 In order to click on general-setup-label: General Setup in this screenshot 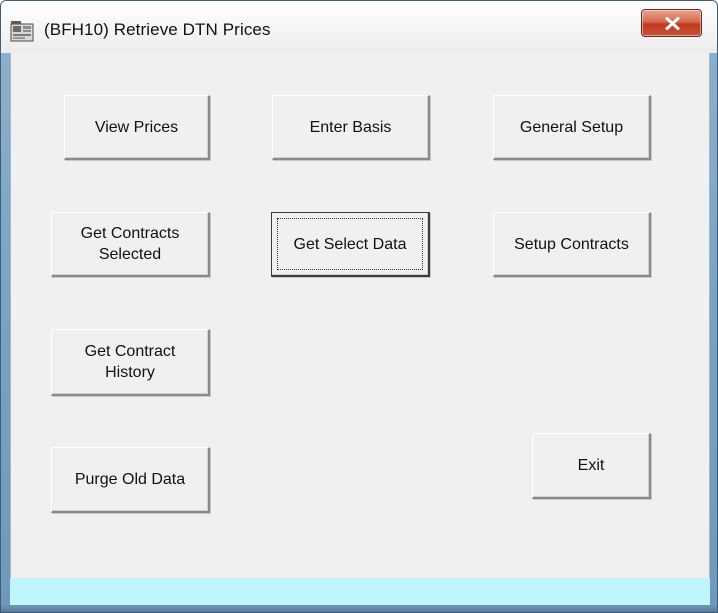, I will do `click(571, 127)`.